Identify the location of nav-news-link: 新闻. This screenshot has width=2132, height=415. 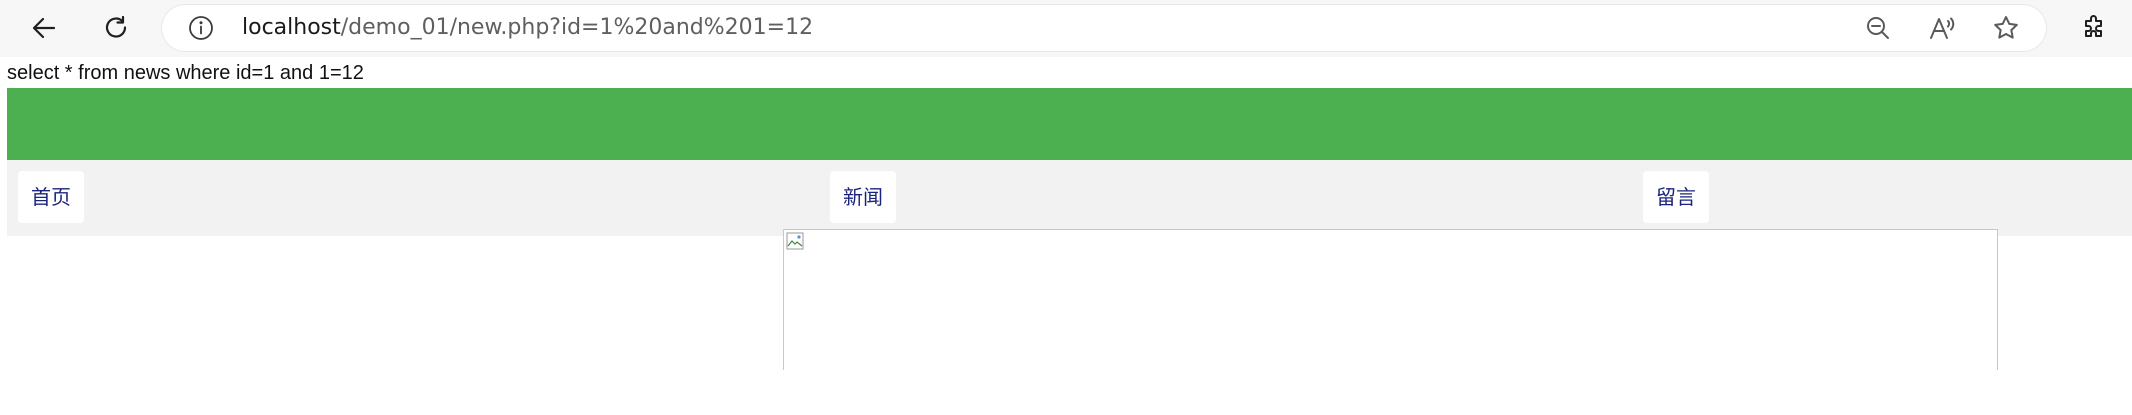
(863, 197).